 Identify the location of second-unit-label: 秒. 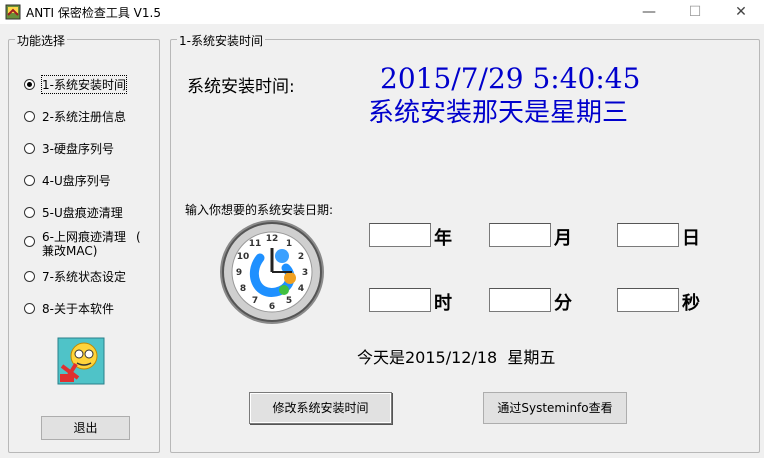
(691, 303).